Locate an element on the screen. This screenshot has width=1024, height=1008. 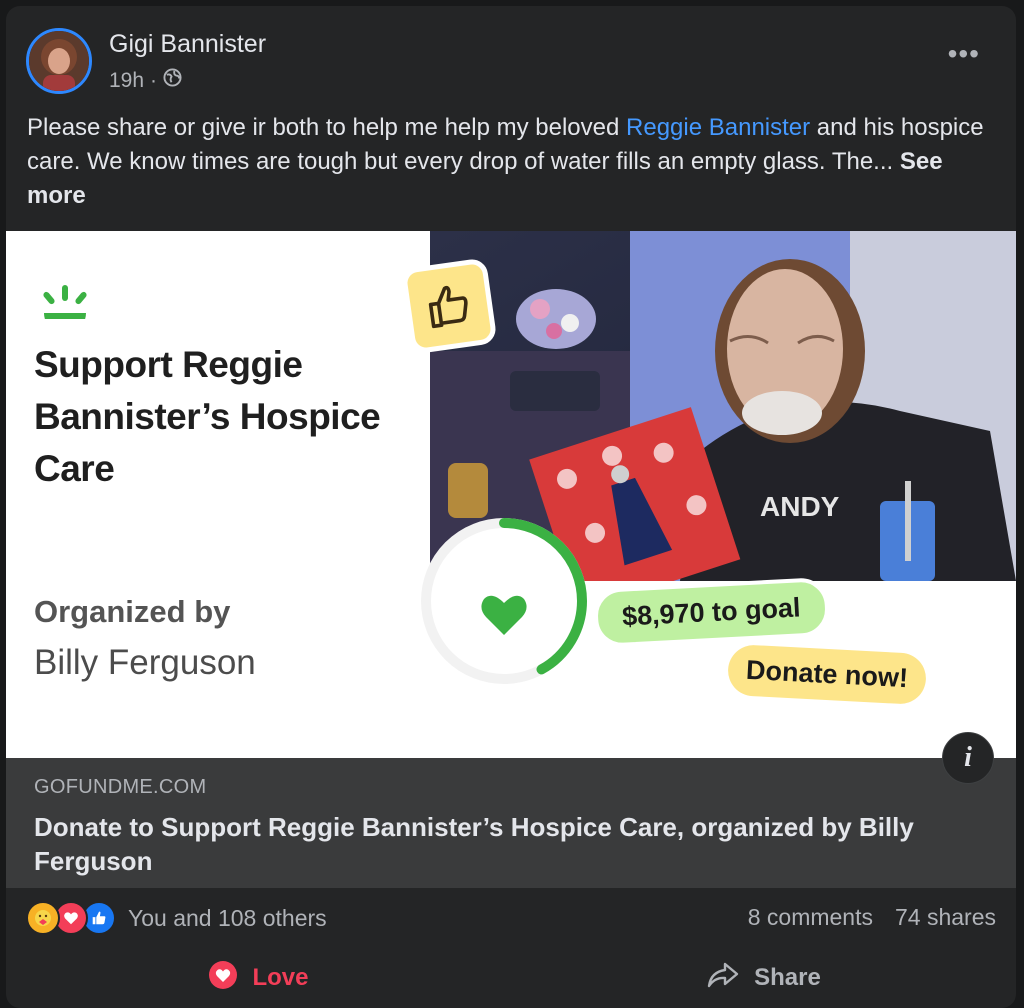
care-reaction-icon is located at coordinates (43, 918).